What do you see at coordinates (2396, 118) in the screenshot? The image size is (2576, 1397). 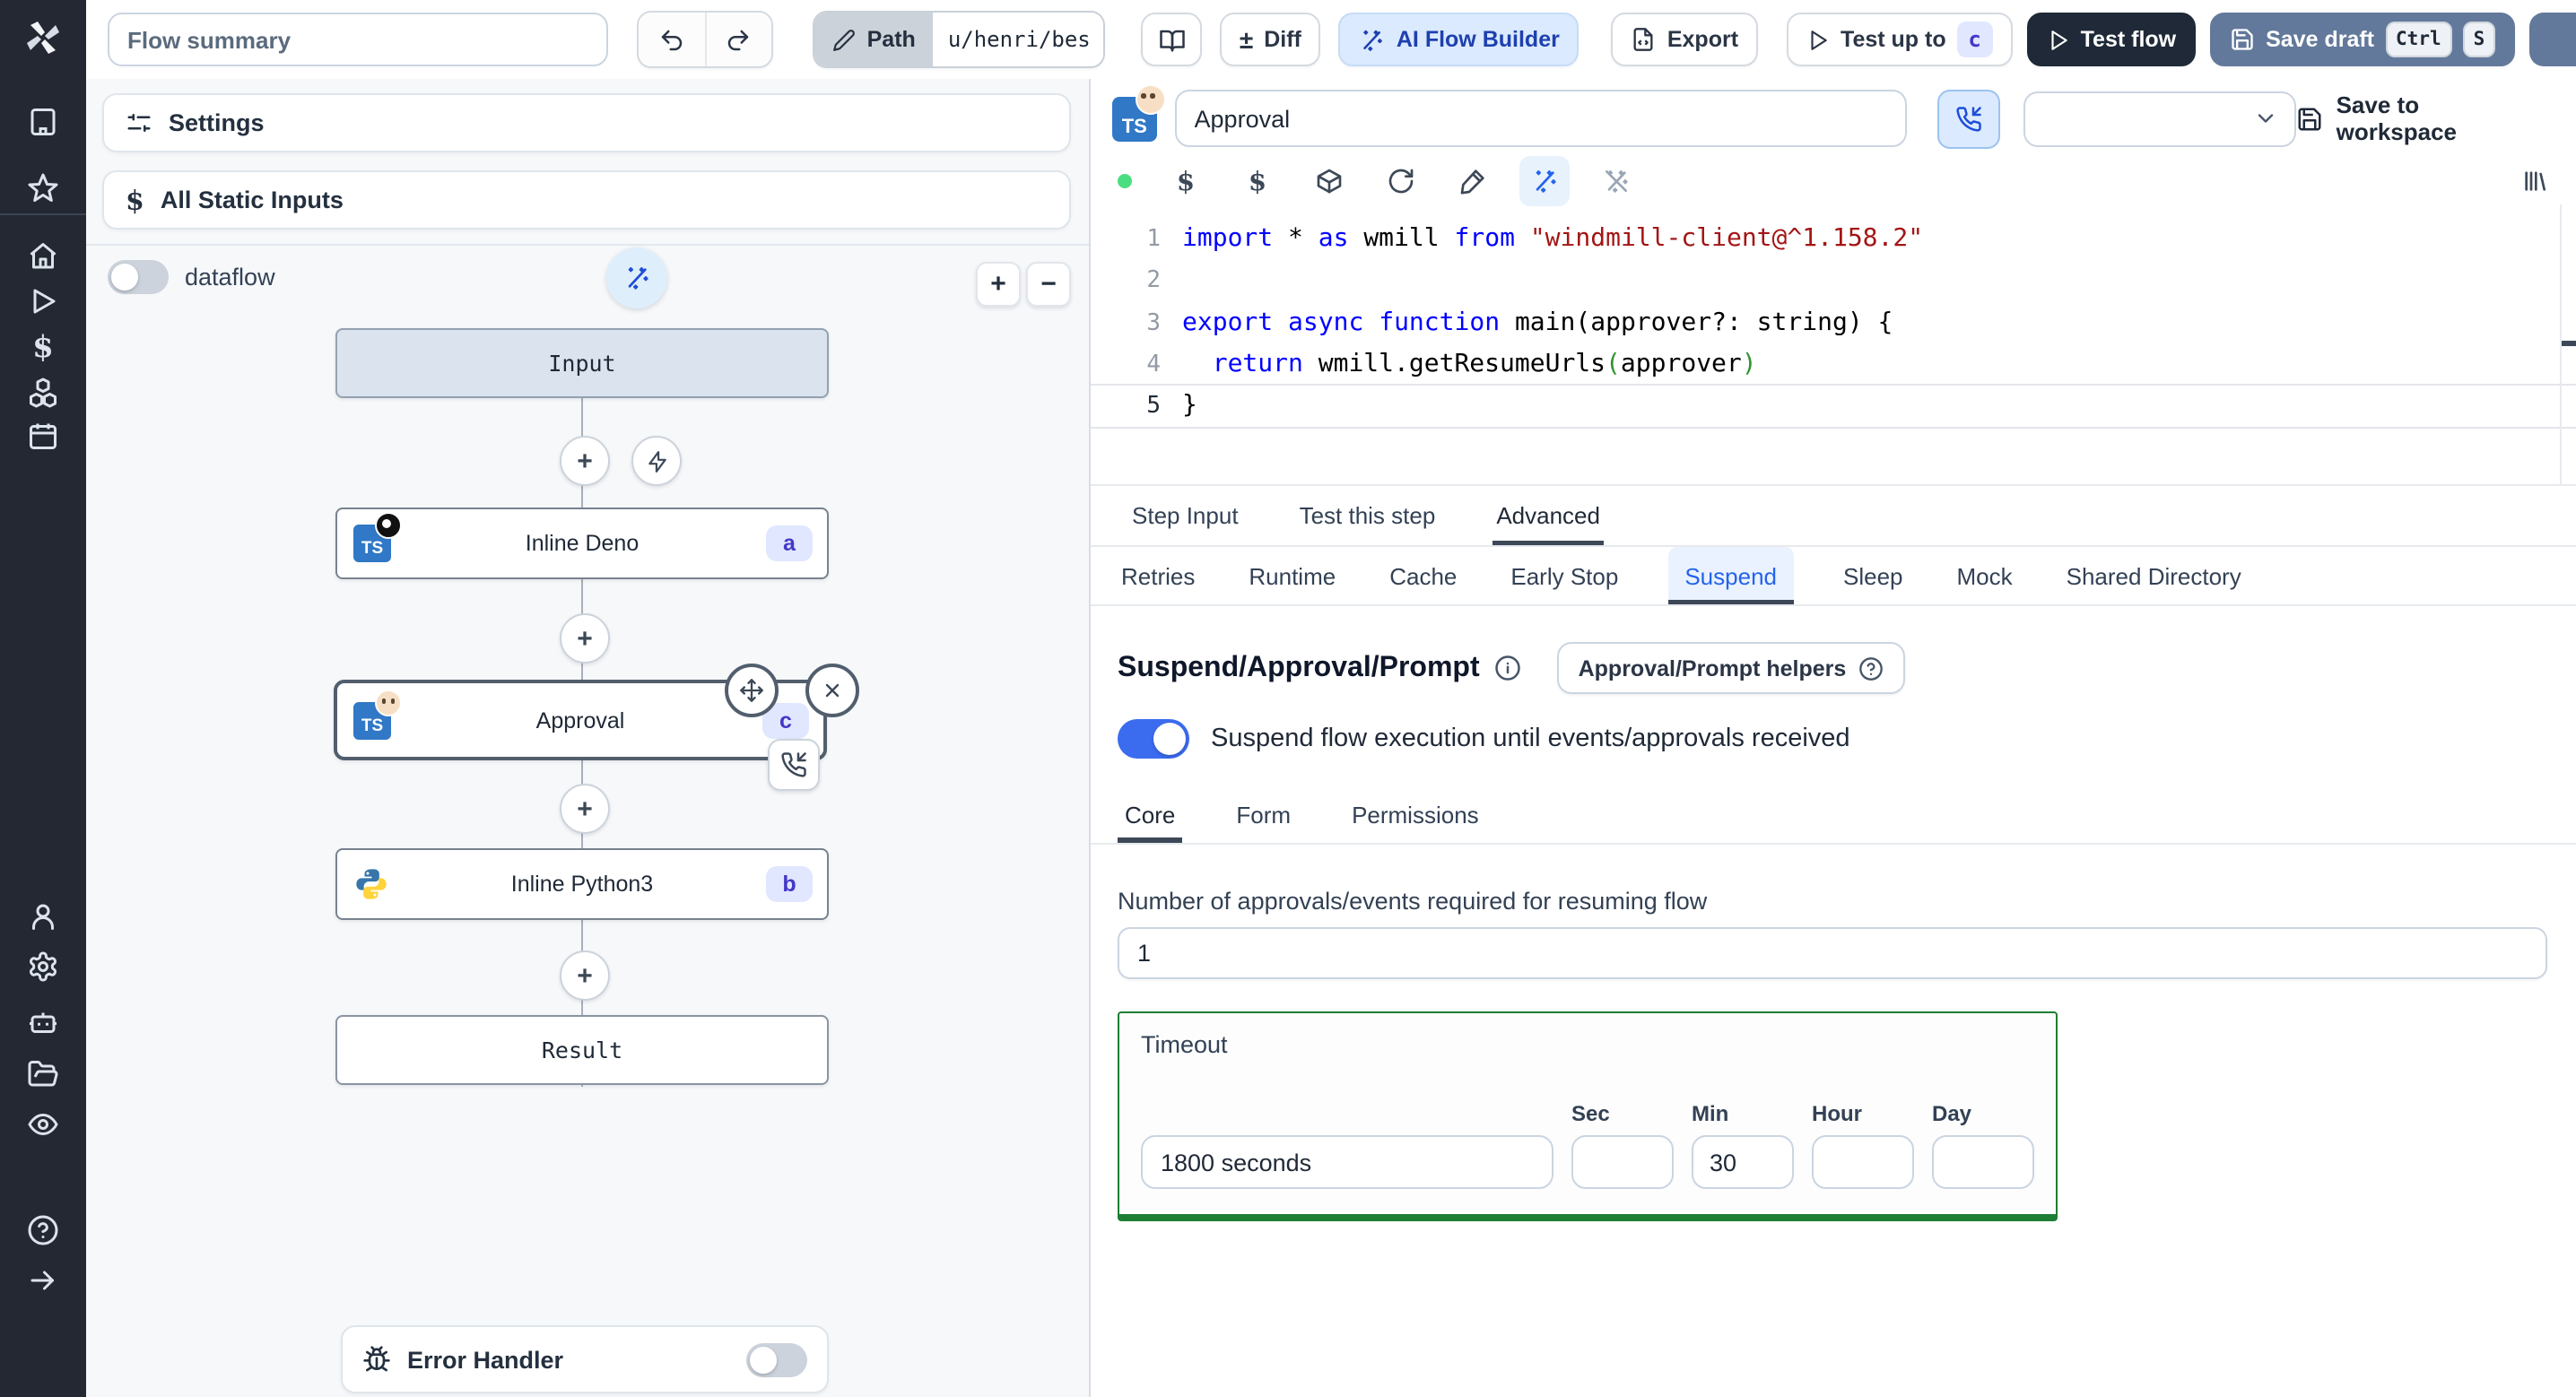 I see `save-to-workspace-label: Save to workspace` at bounding box center [2396, 118].